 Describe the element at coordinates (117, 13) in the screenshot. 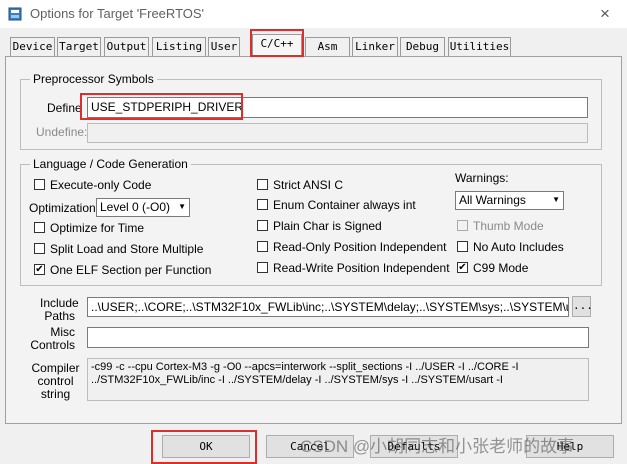

I see `window-title: Options for Target 'FreeRTOS'` at that location.